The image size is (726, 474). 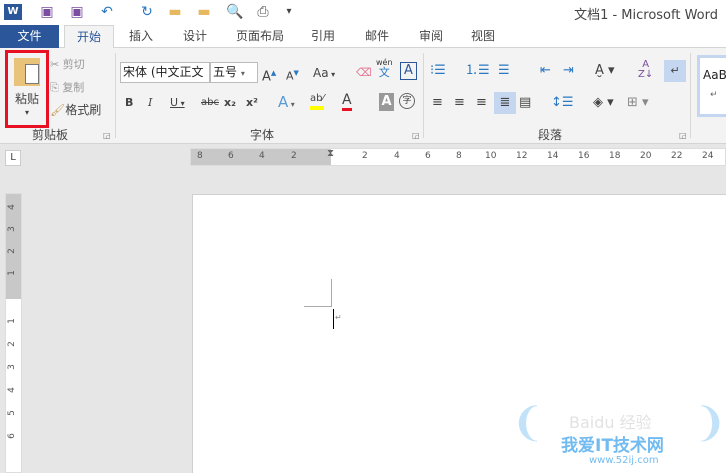 What do you see at coordinates (438, 71) in the screenshot?
I see `bullets-button: ⁝☰` at bounding box center [438, 71].